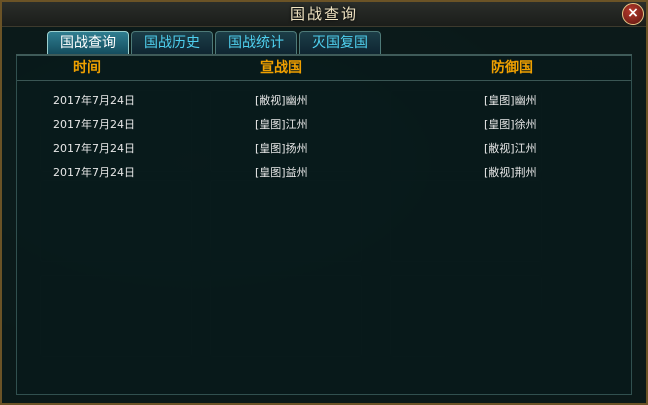  Describe the element at coordinates (510, 148) in the screenshot. I see `cell-defender: [敝视]江州` at that location.